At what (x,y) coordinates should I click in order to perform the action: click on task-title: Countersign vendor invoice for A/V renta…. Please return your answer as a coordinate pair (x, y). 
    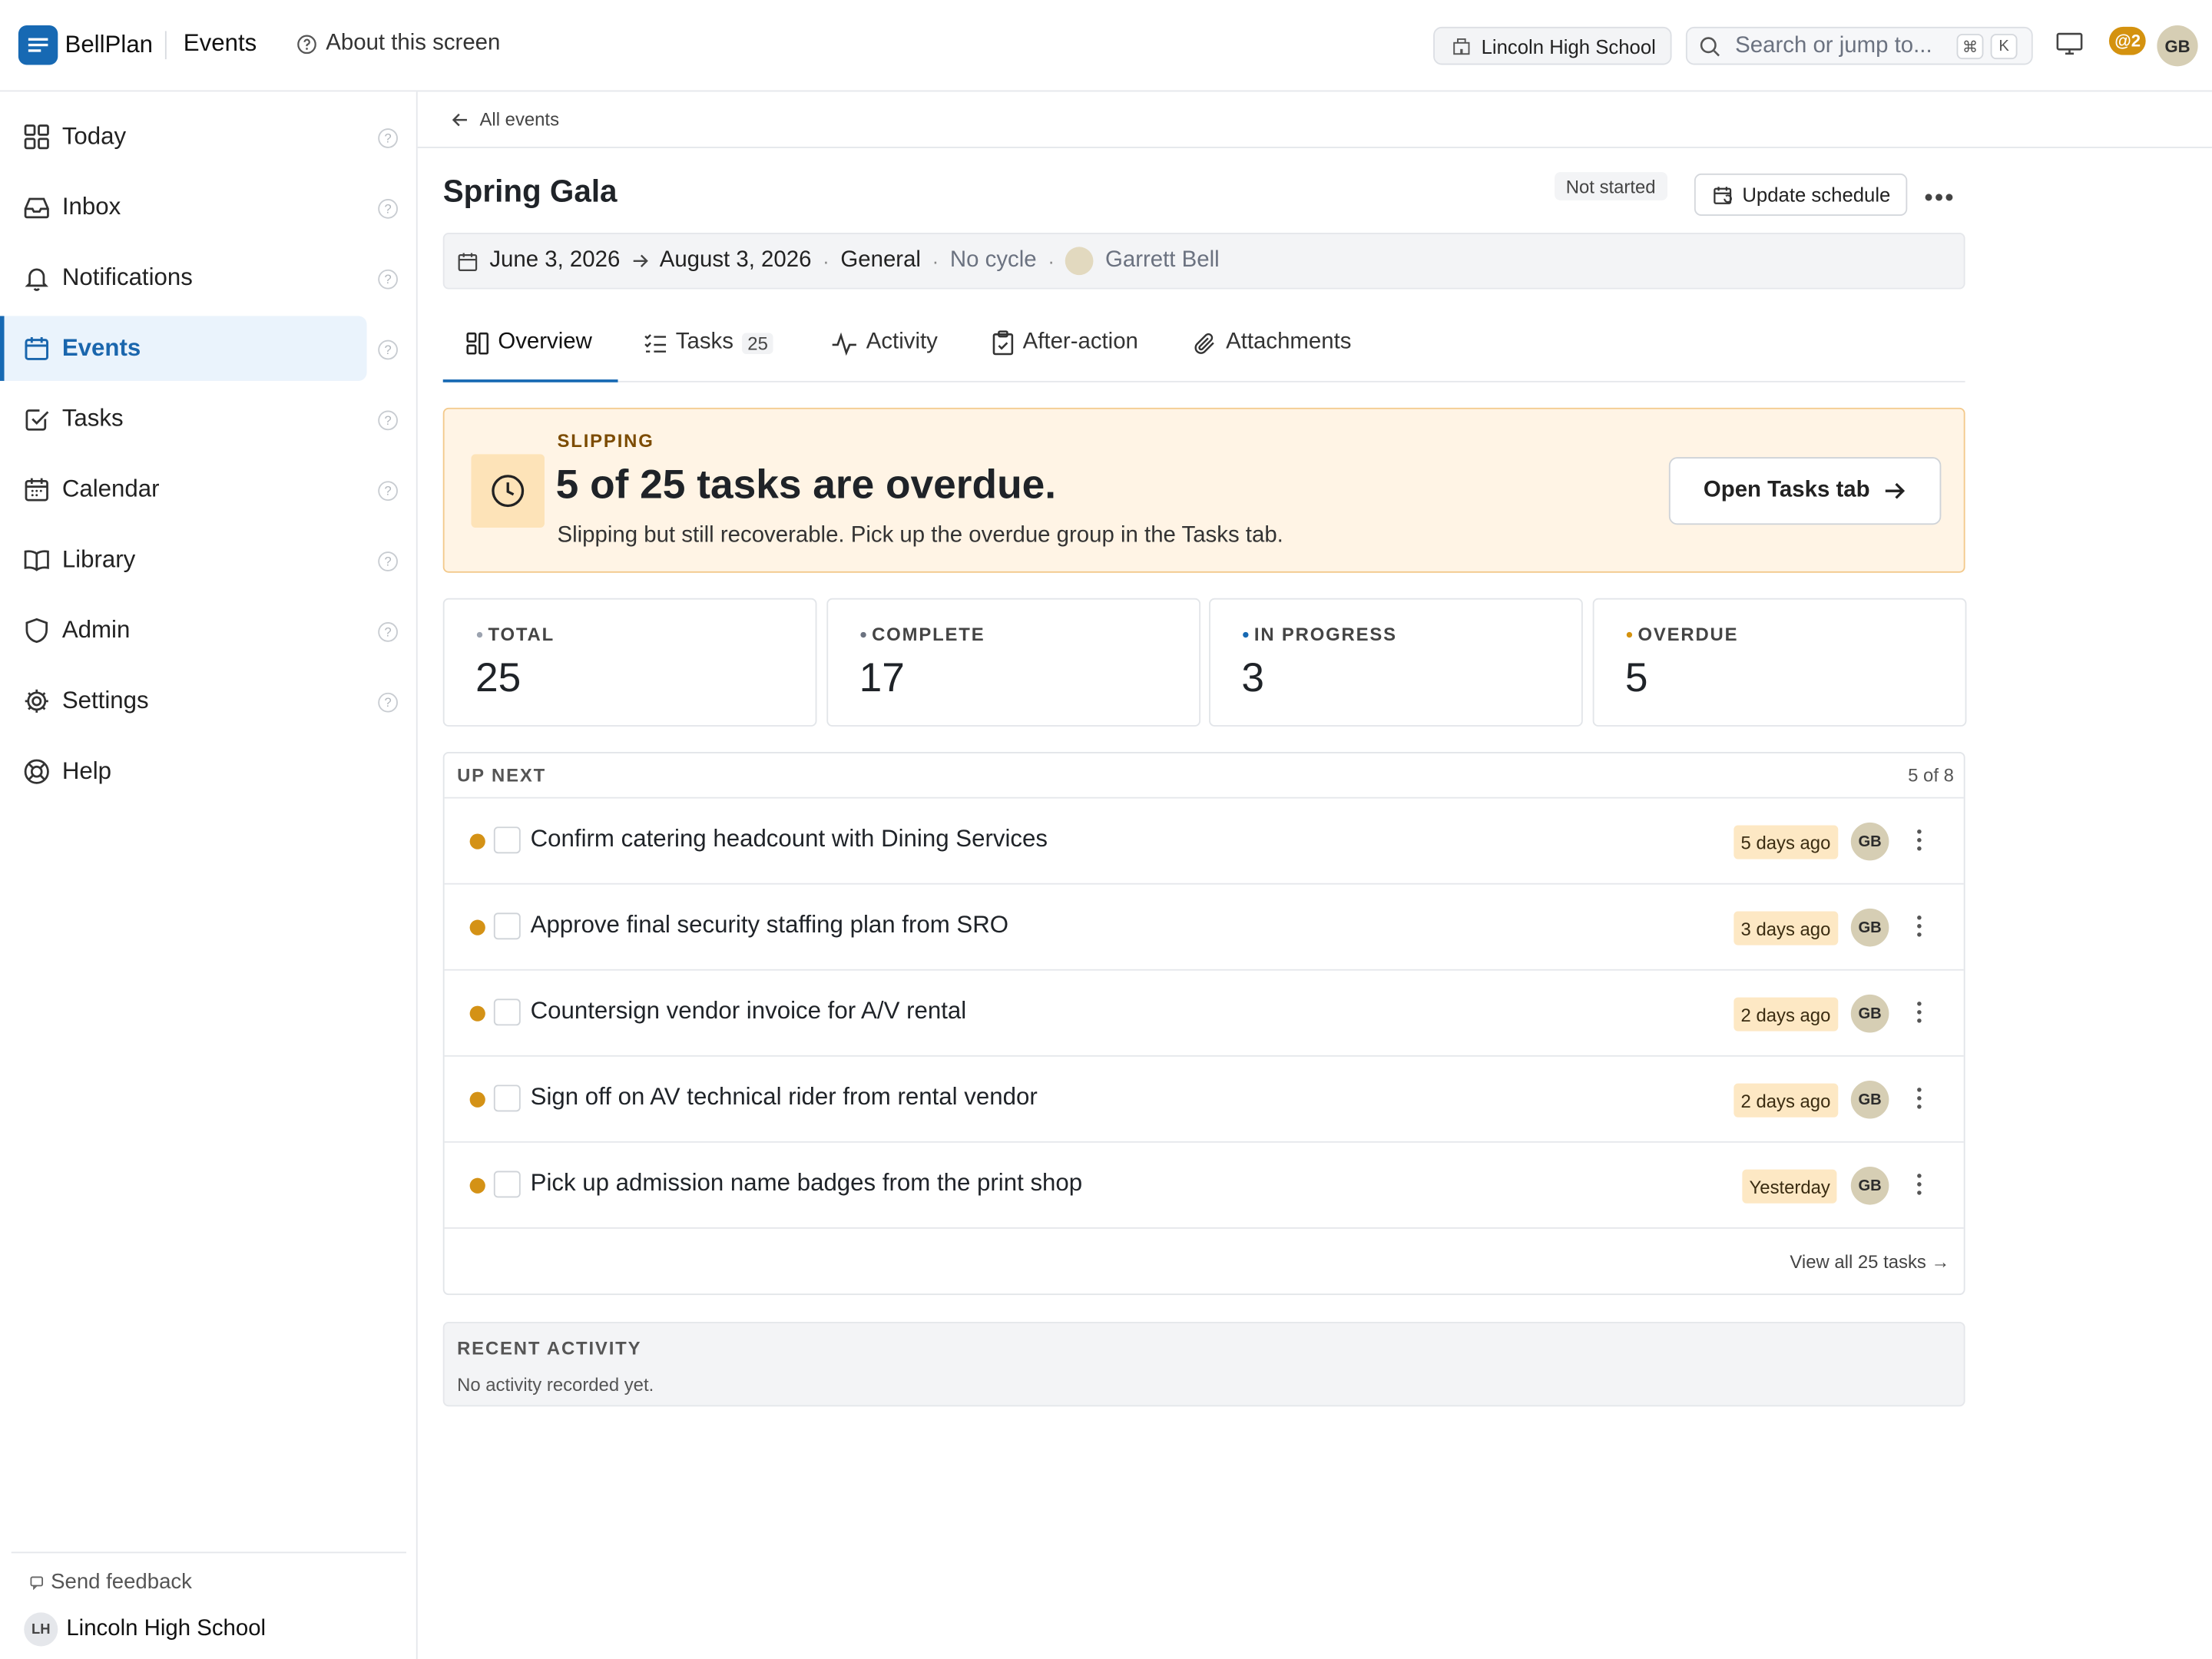
    Looking at the image, I should click on (749, 1012).